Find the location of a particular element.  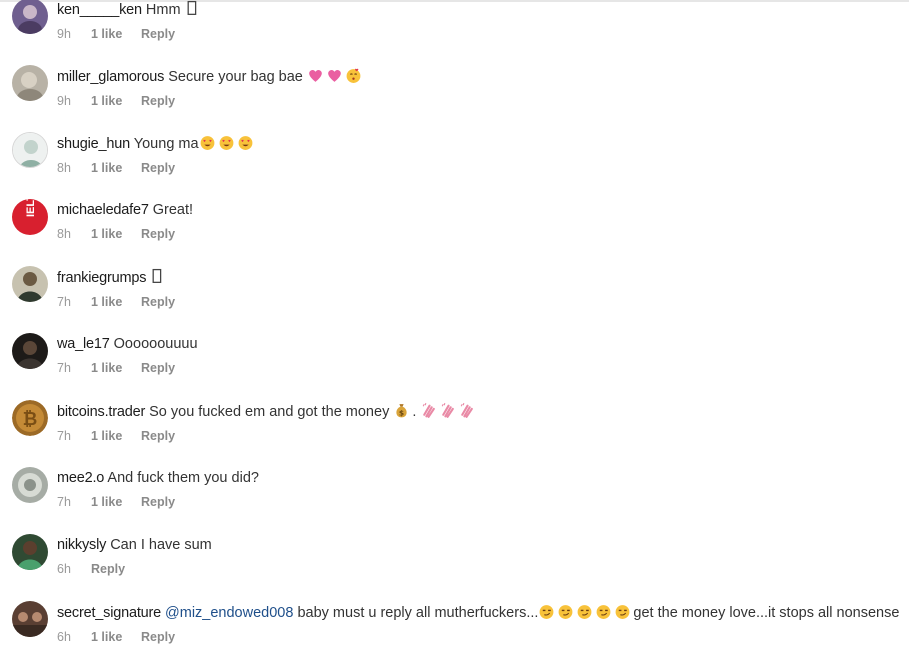

comment-username: bitcoins.trader is located at coordinates (101, 412).